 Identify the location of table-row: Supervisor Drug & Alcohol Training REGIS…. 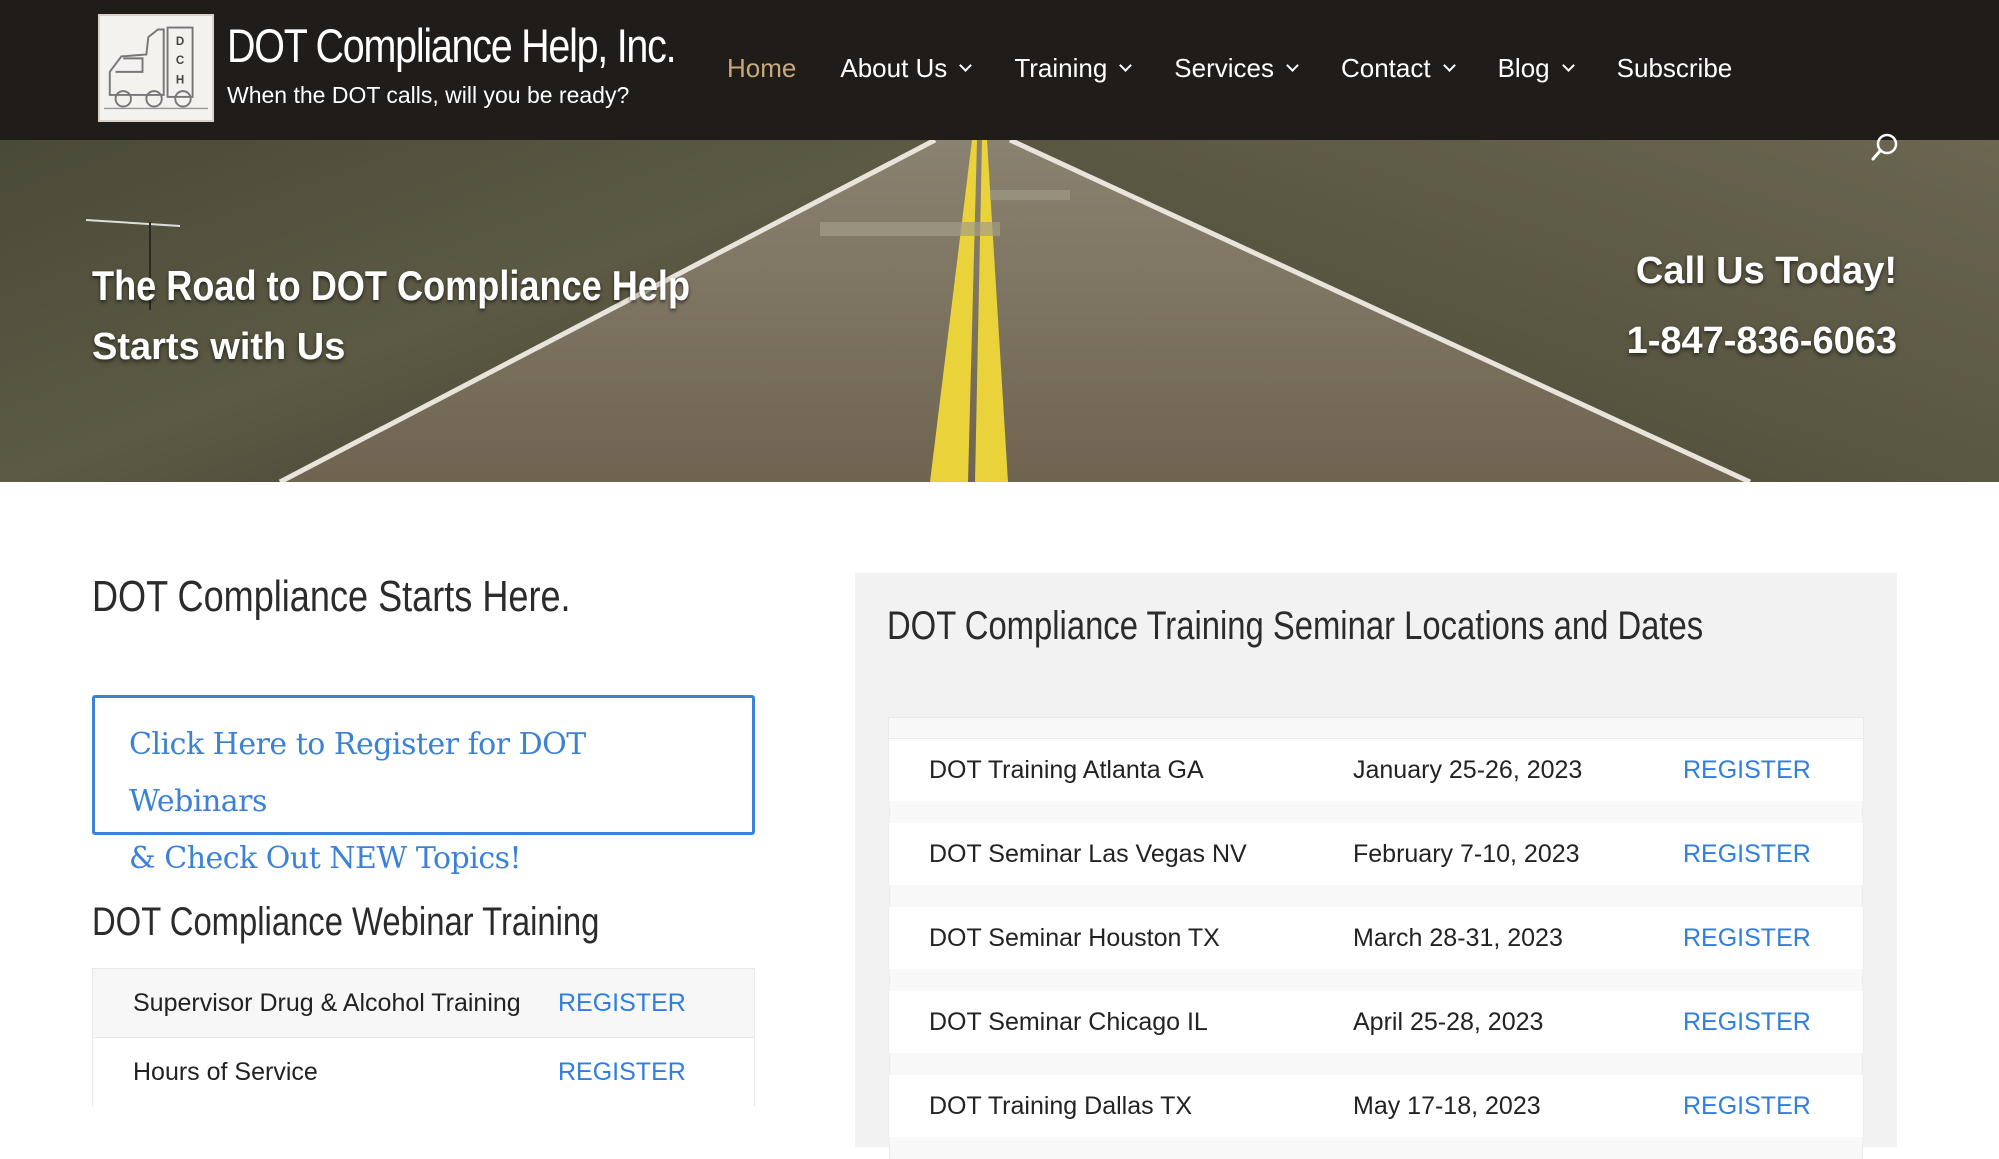
(423, 1002).